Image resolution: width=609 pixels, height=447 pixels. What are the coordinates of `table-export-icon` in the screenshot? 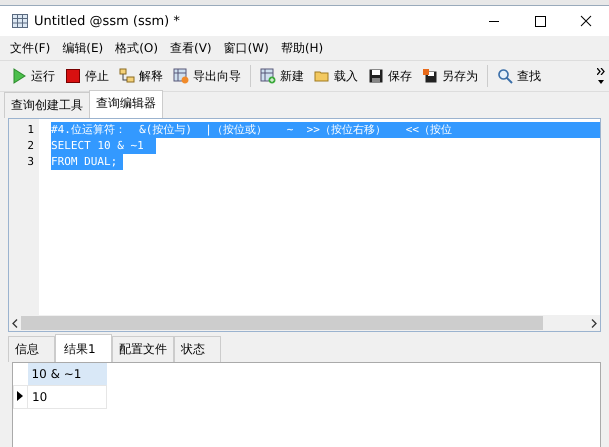 It's located at (181, 76).